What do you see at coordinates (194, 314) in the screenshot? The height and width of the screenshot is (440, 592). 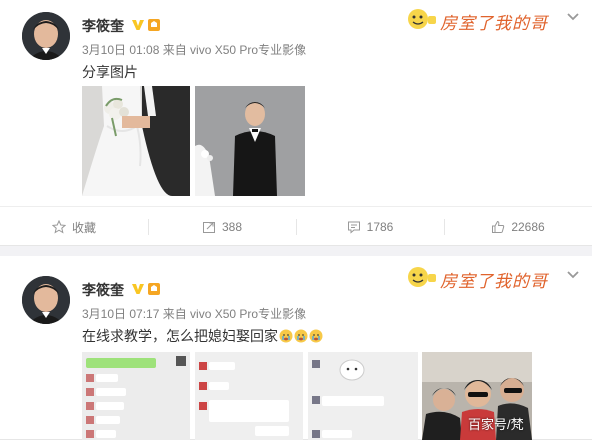 I see `post-meta: 3月10日 07:17 来自 vivo X50 Pro专业影像` at bounding box center [194, 314].